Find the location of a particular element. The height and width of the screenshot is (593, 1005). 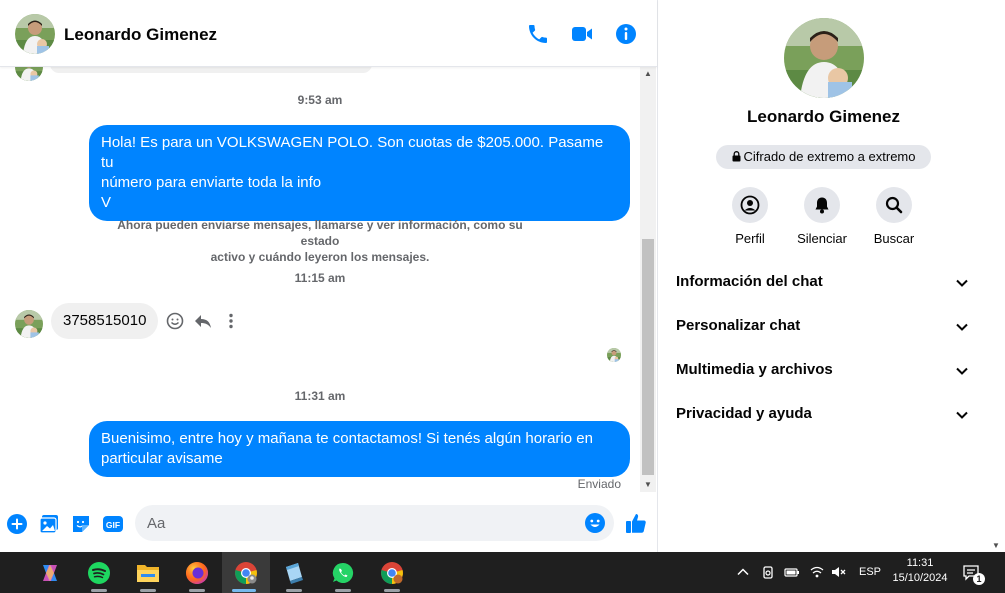

language-indicator: ESP is located at coordinates (870, 572).